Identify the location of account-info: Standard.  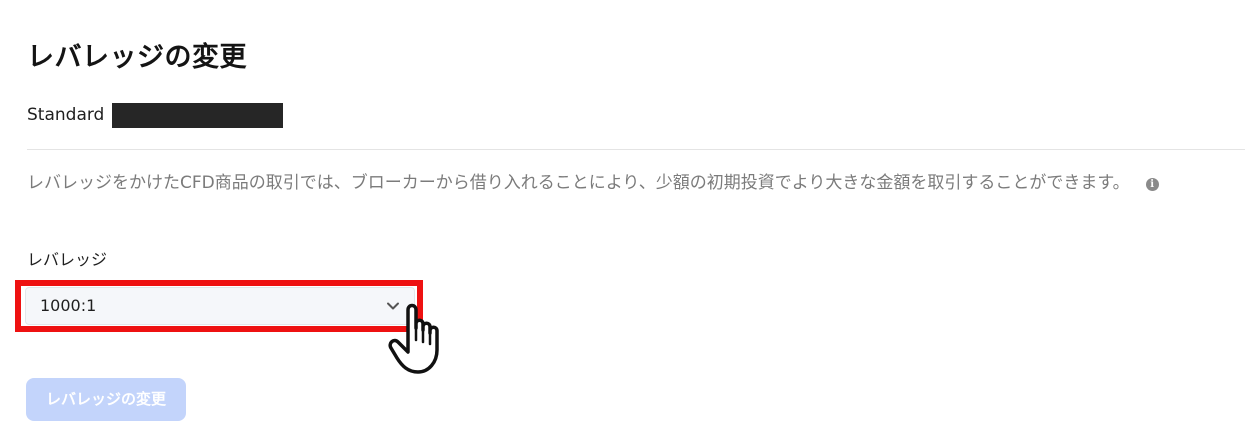
(155, 115).